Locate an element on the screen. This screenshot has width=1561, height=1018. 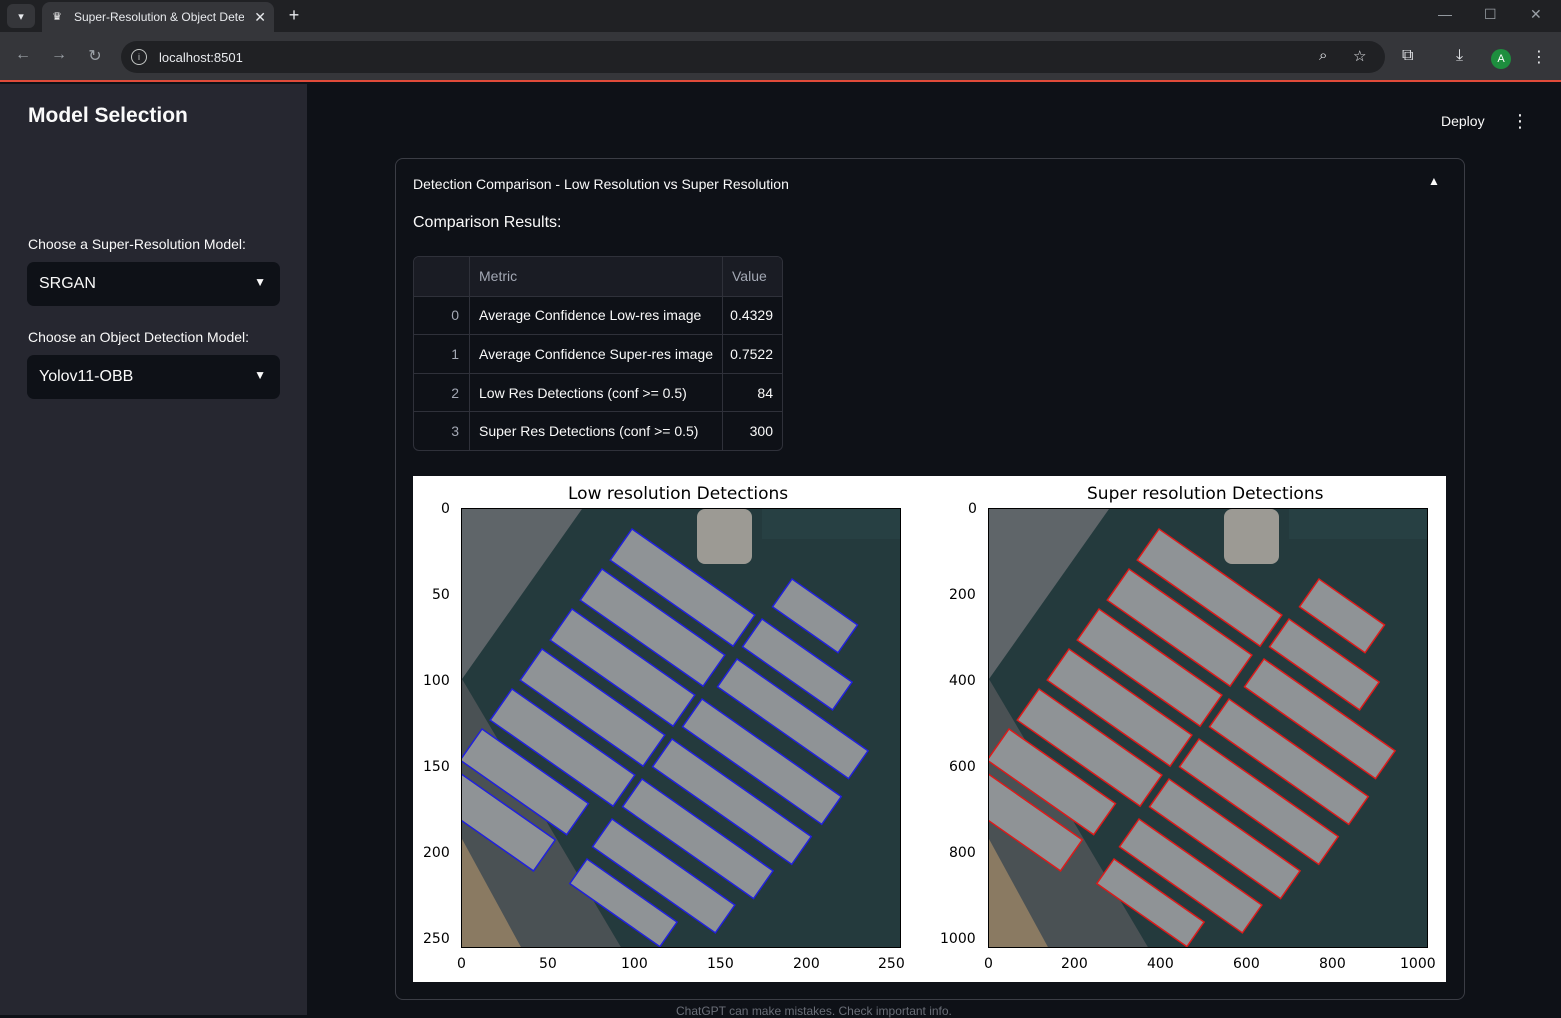
od-model-select: Yolov11-OBB ▼ is located at coordinates (153, 377).